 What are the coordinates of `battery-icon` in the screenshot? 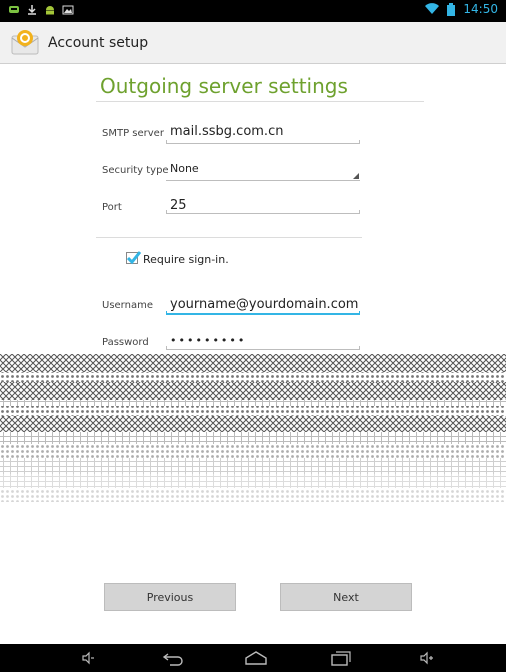 It's located at (451, 9).